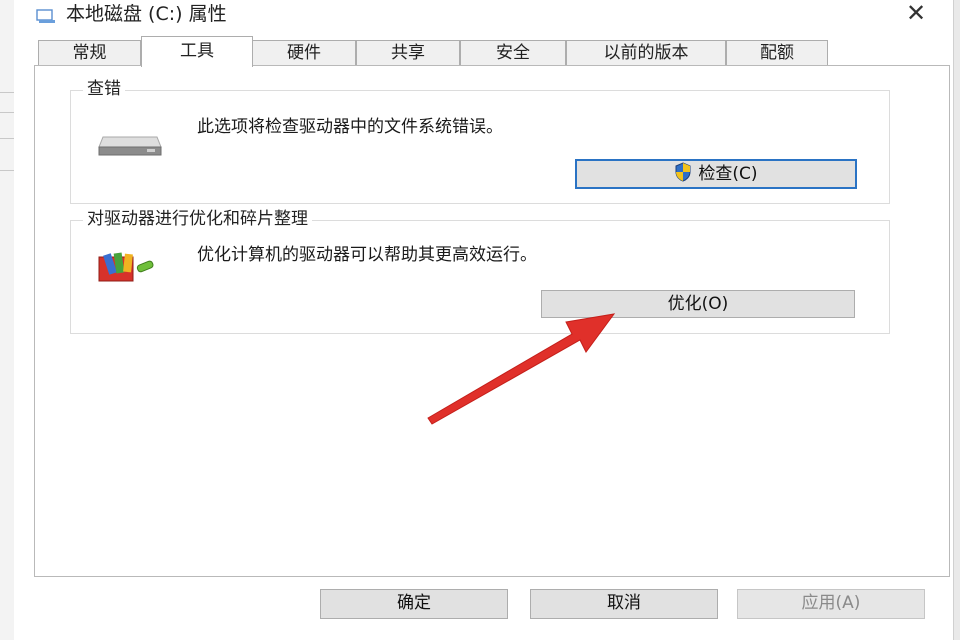 The height and width of the screenshot is (640, 960). Describe the element at coordinates (683, 172) in the screenshot. I see `uac-shield-icon` at that location.